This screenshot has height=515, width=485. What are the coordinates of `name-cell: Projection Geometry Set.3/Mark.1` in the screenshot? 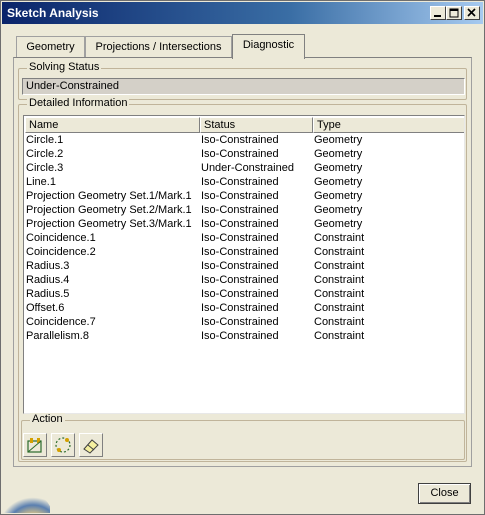 It's located at (109, 224).